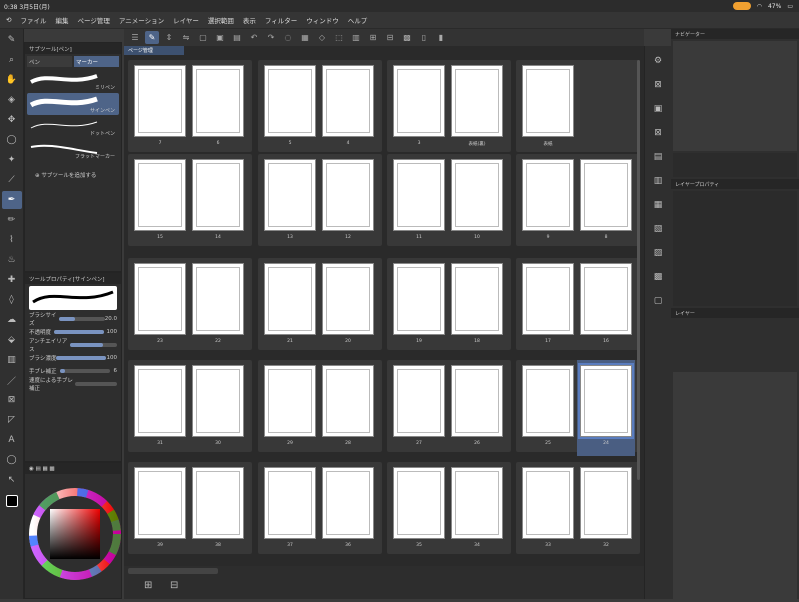 The image size is (799, 602). Describe the element at coordinates (12, 340) in the screenshot. I see `fill-bucket-icon: ⬙` at that location.